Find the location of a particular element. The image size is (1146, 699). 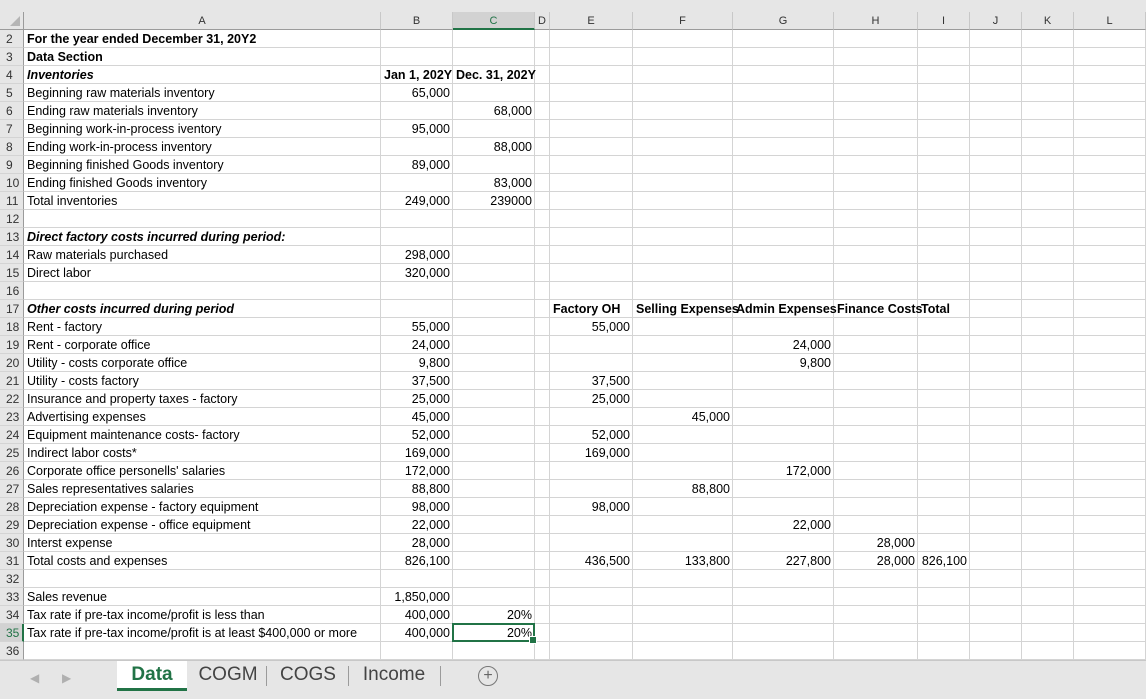

cell-a3: Data Section is located at coordinates (202, 57).